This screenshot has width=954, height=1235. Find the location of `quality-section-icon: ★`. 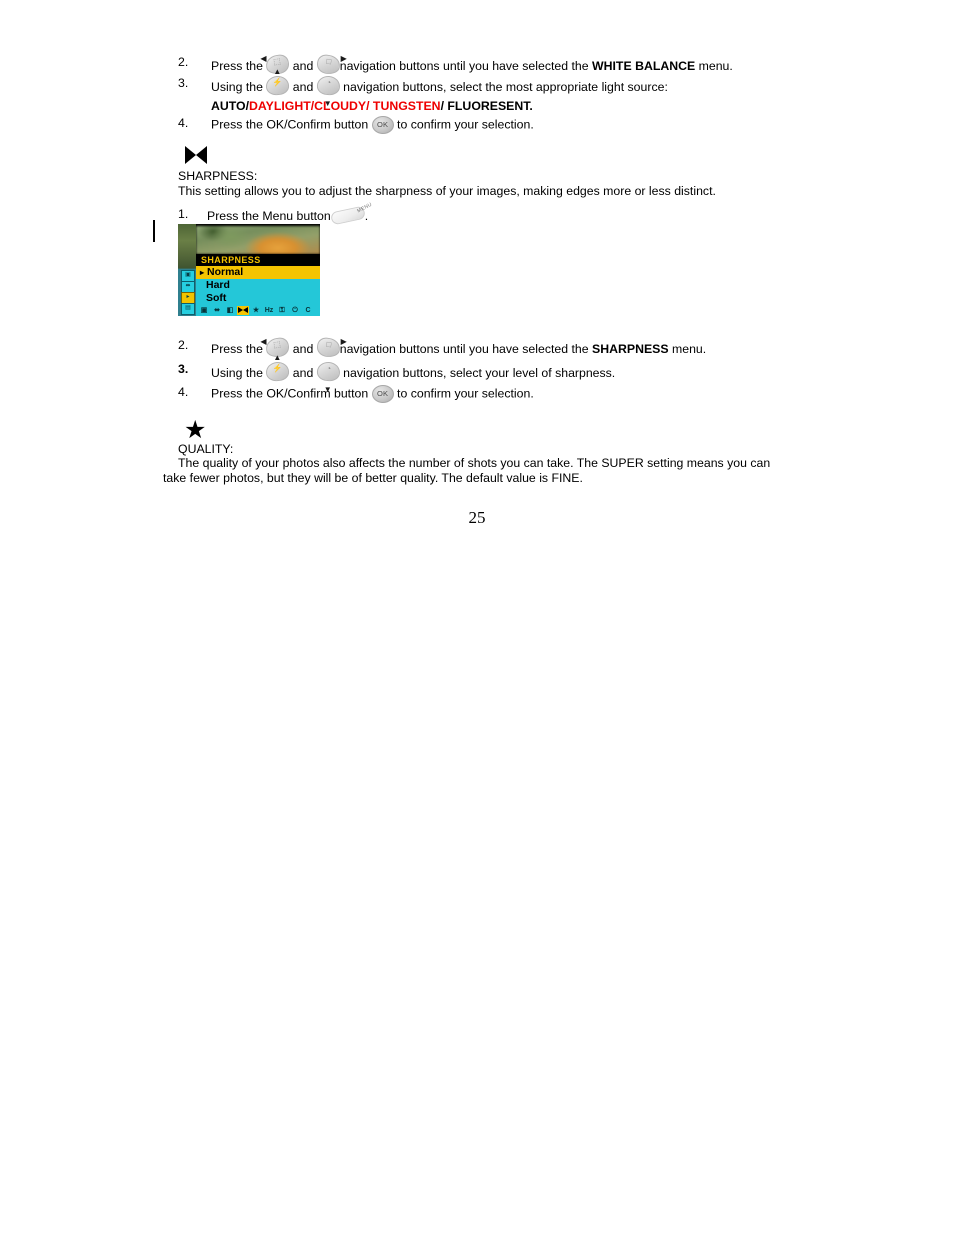

quality-section-icon: ★ is located at coordinates (195, 430).